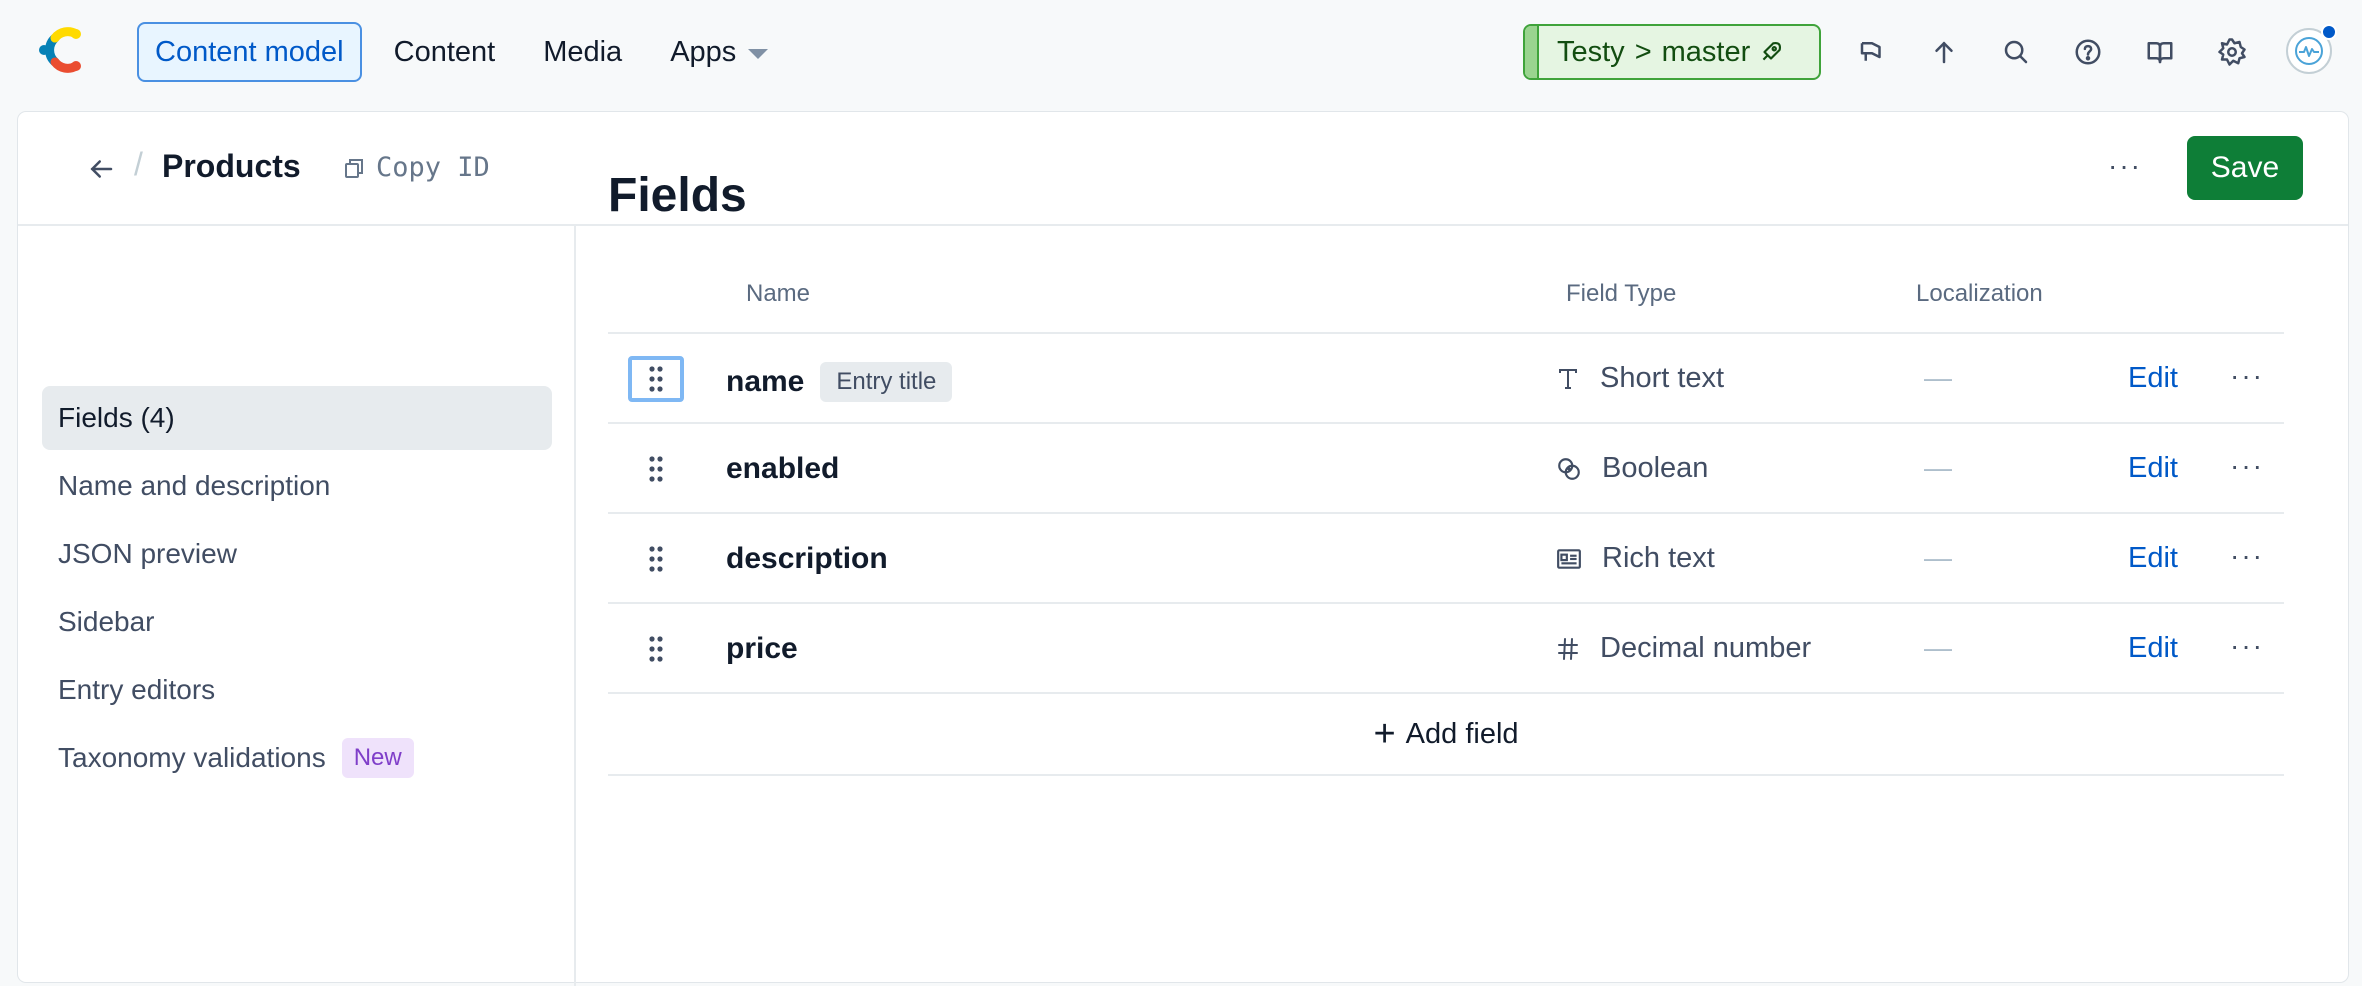 This screenshot has height=986, width=2362. I want to click on nav-media: Media, so click(582, 52).